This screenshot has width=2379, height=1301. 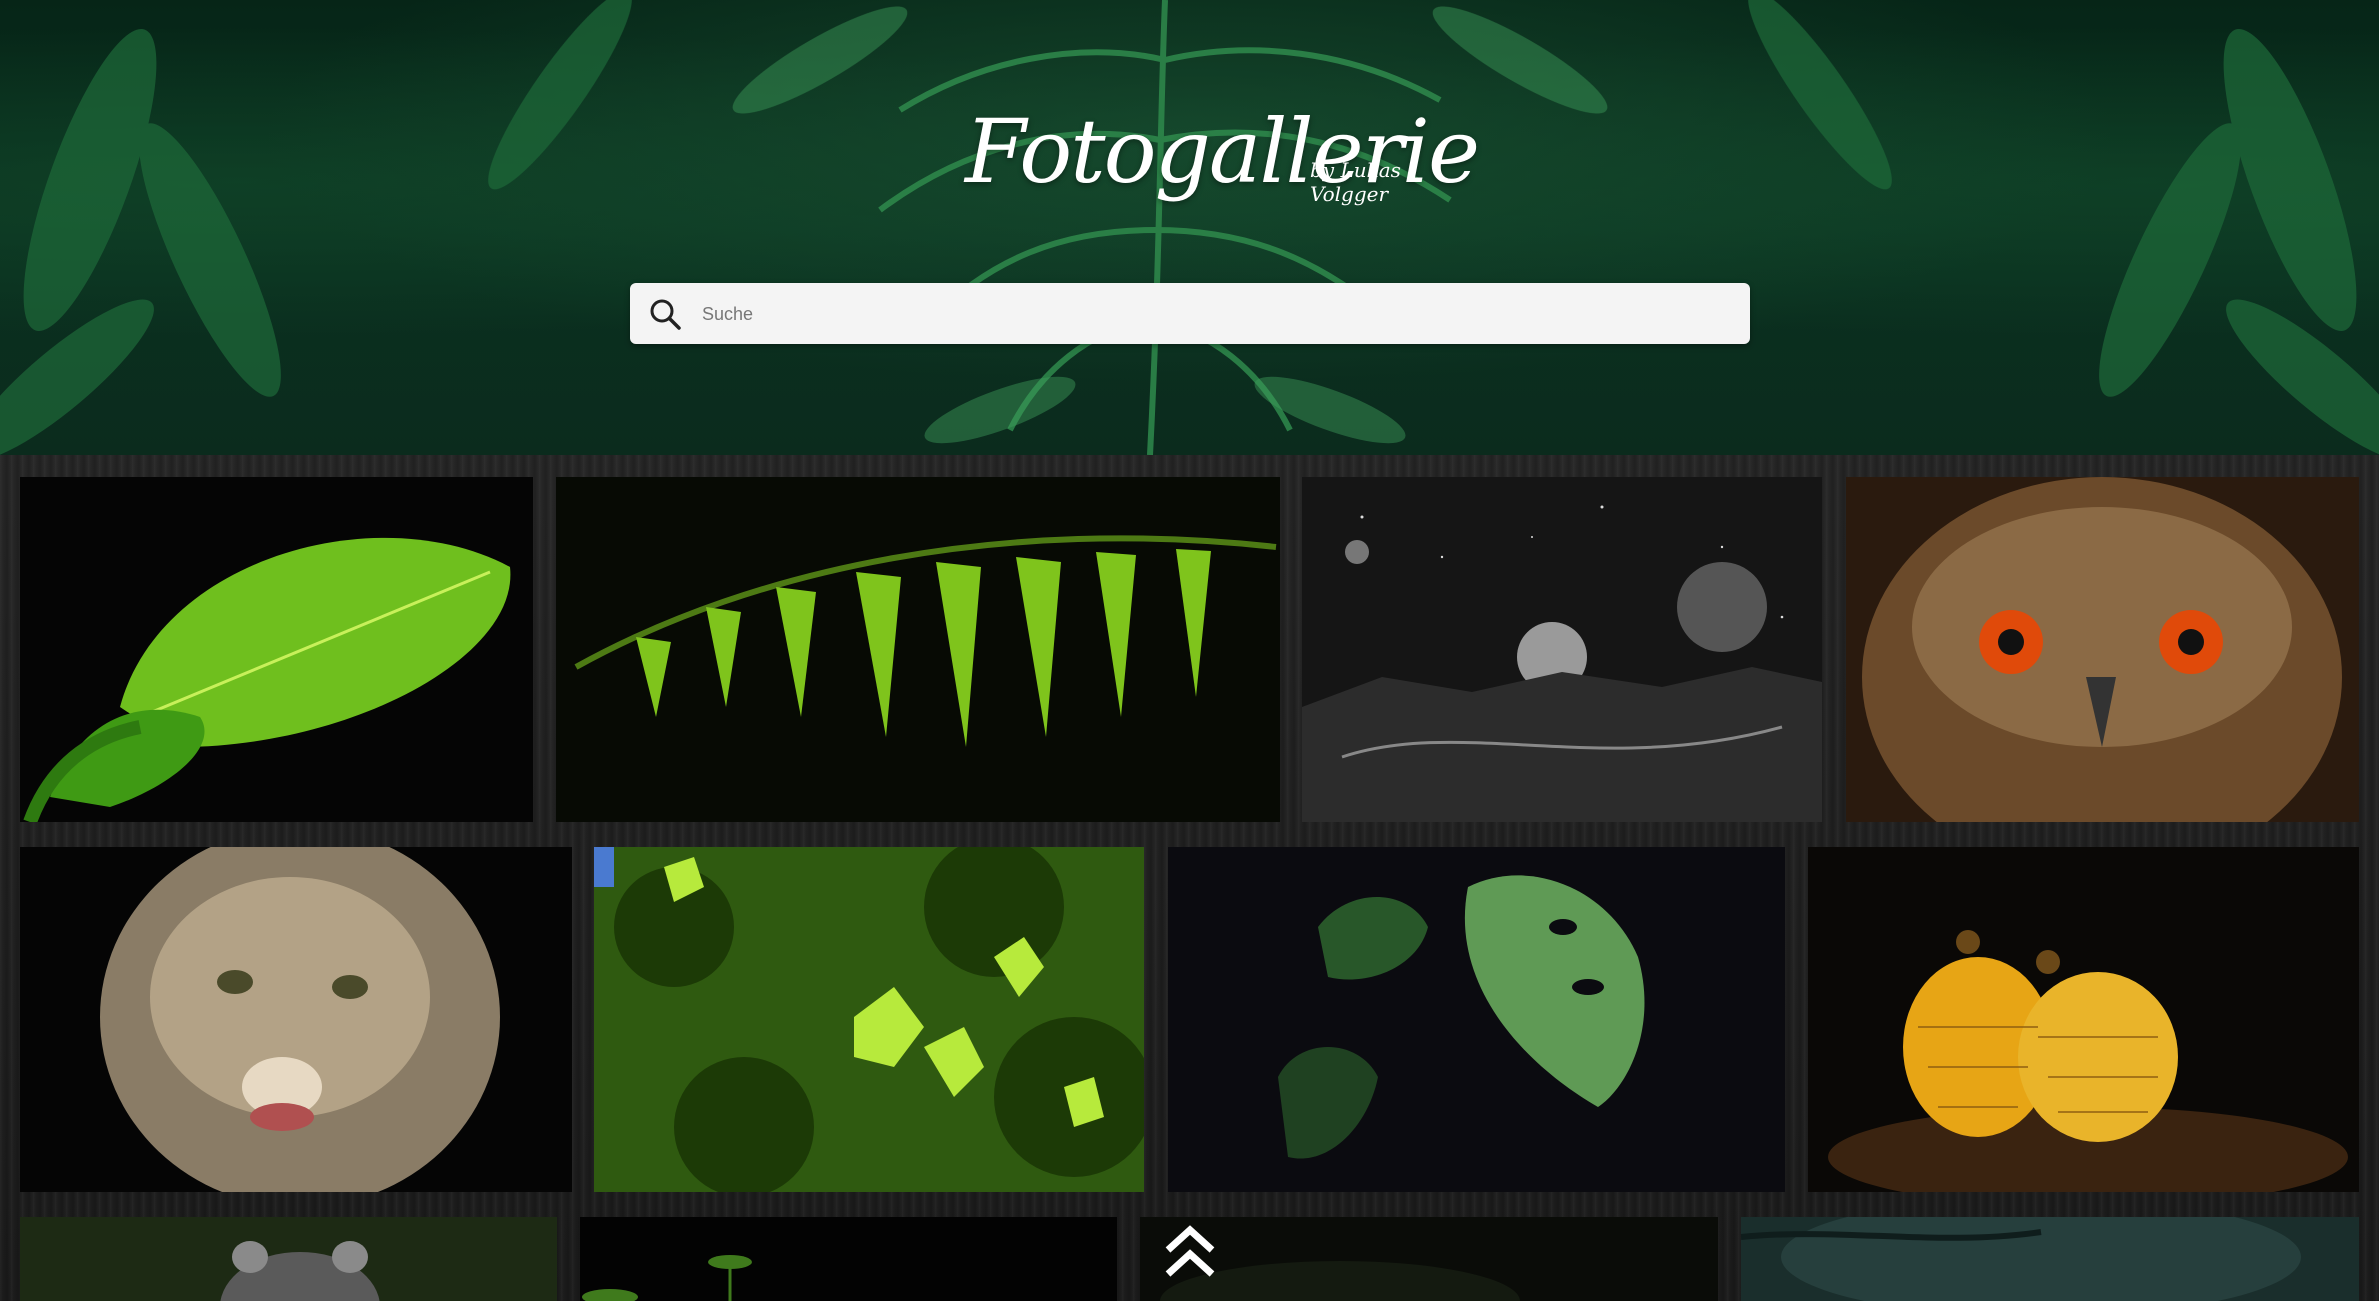 I want to click on gallery-image-raccoon, so click(x=288, y=1259).